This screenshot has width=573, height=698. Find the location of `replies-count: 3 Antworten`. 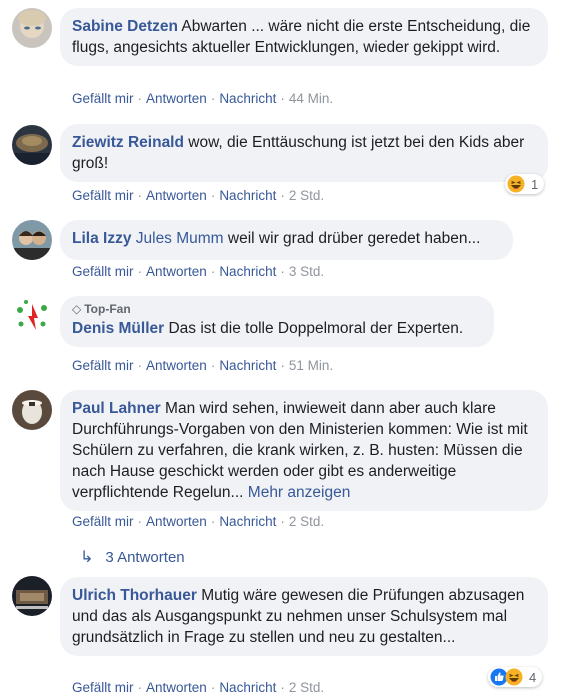

replies-count: 3 Antworten is located at coordinates (145, 557).